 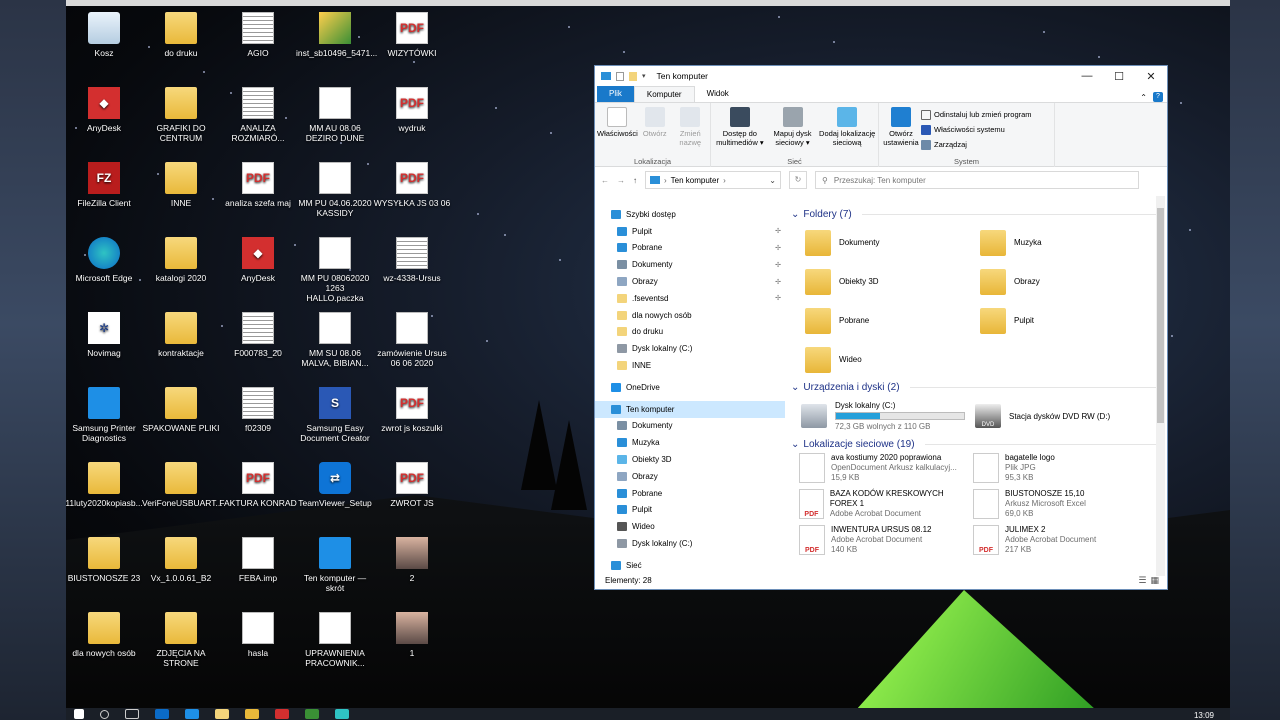 I want to click on desktop-icon: MM PU 08062020 1263 HALLO.paczka, so click(x=335, y=270).